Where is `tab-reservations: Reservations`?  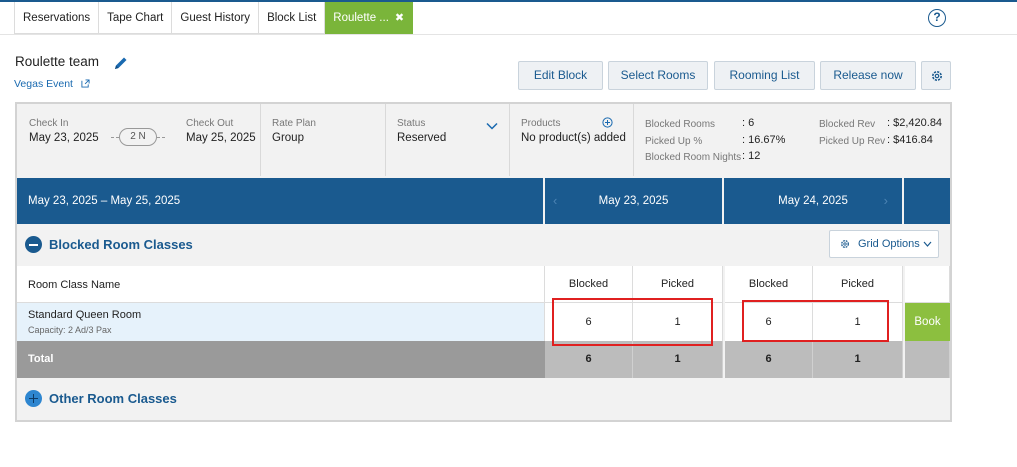 tab-reservations: Reservations is located at coordinates (57, 18).